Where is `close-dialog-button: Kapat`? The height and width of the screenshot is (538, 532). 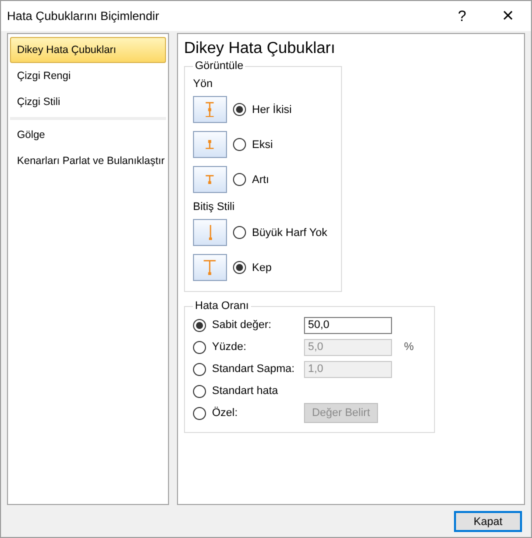
close-dialog-button: Kapat is located at coordinates (488, 521).